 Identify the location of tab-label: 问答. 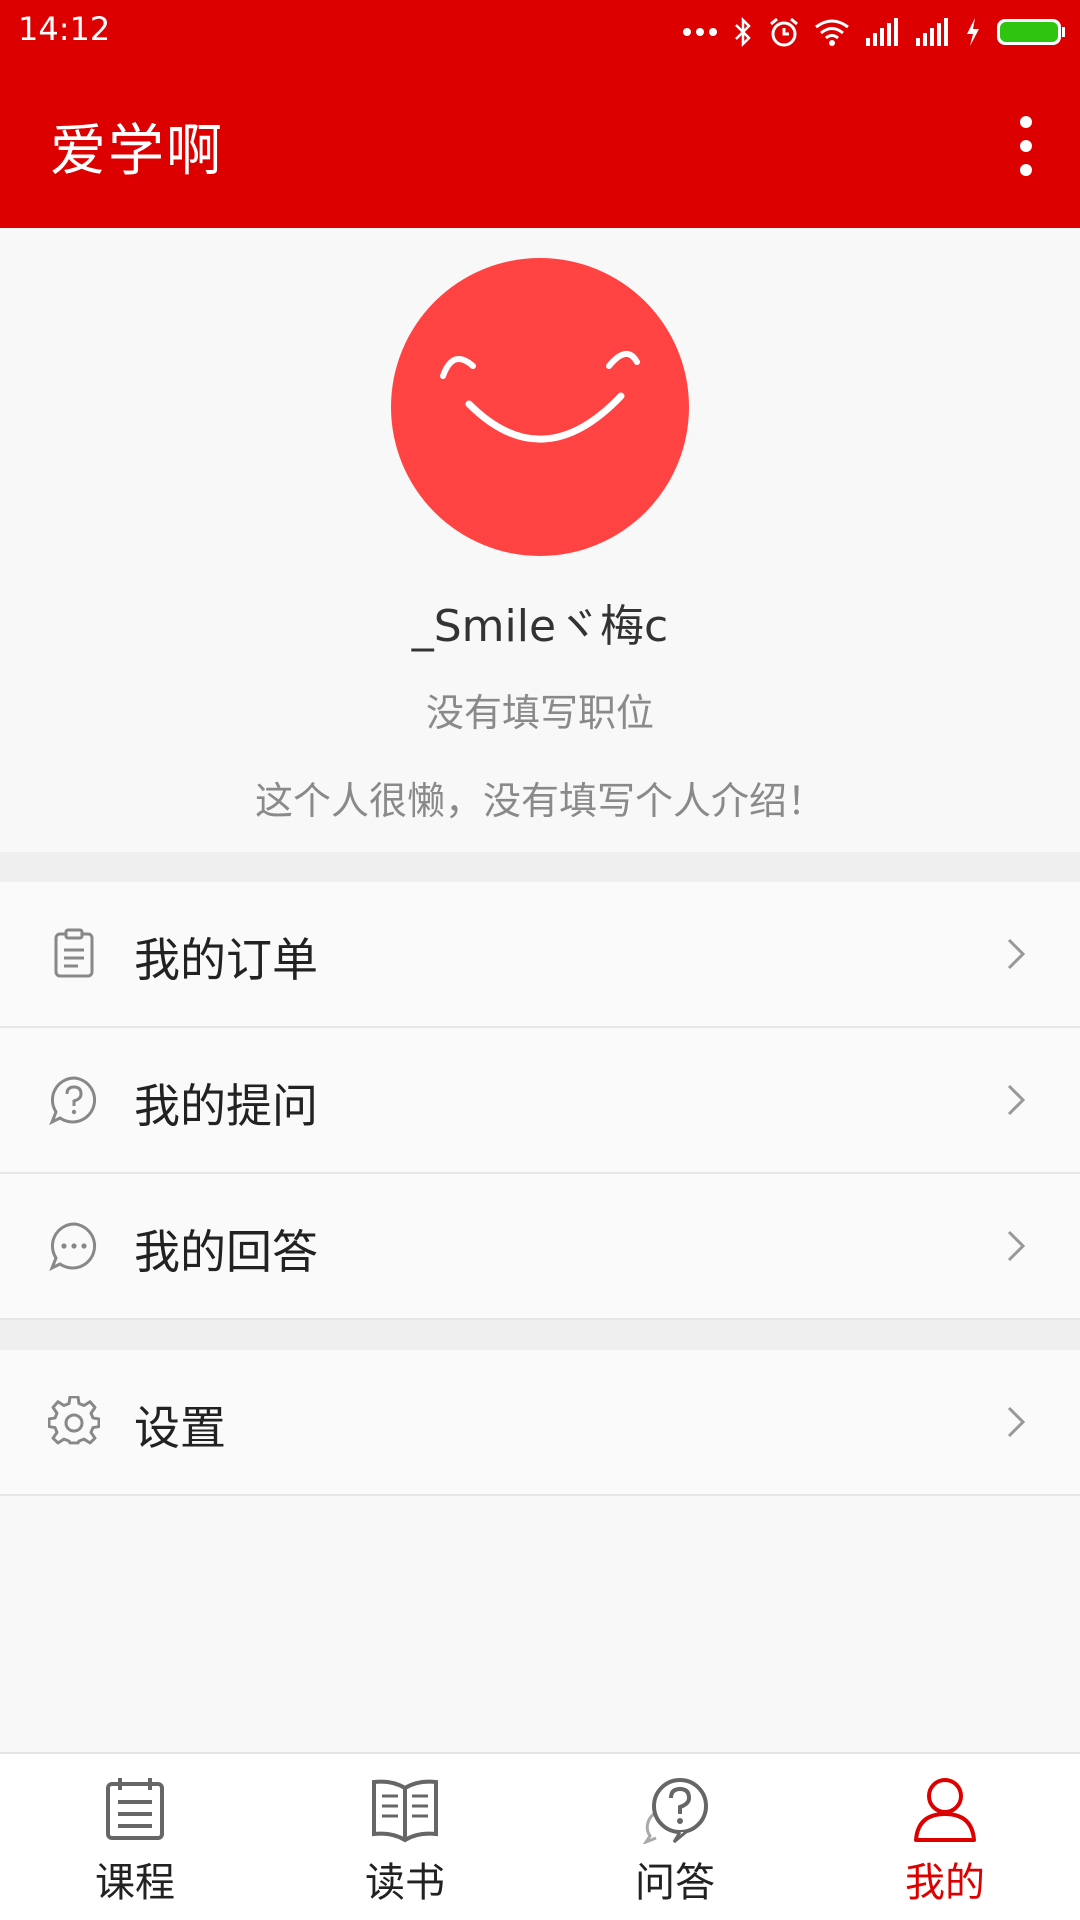
(675, 1883).